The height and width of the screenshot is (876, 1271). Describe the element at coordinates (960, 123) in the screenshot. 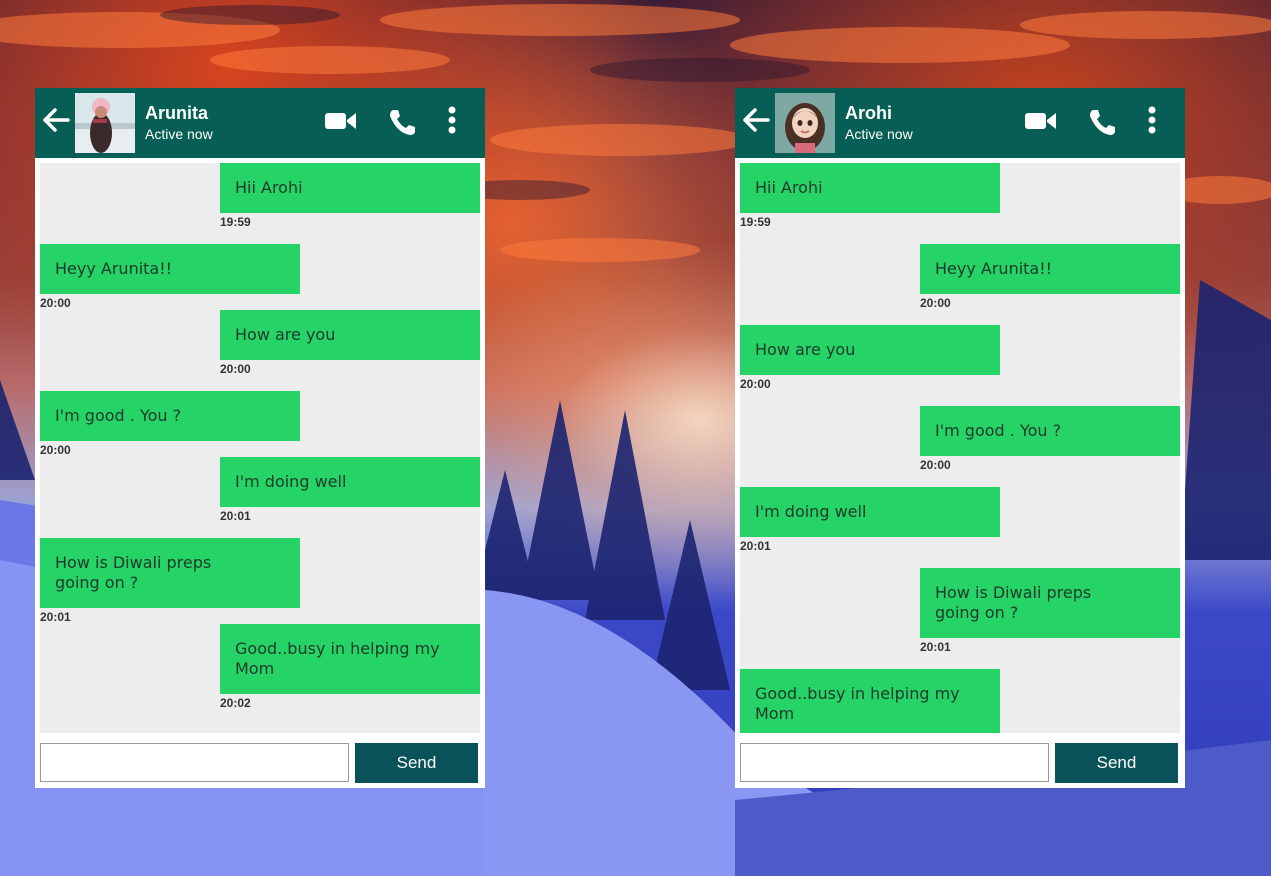

I see `chat-header: Arohi Active now` at that location.